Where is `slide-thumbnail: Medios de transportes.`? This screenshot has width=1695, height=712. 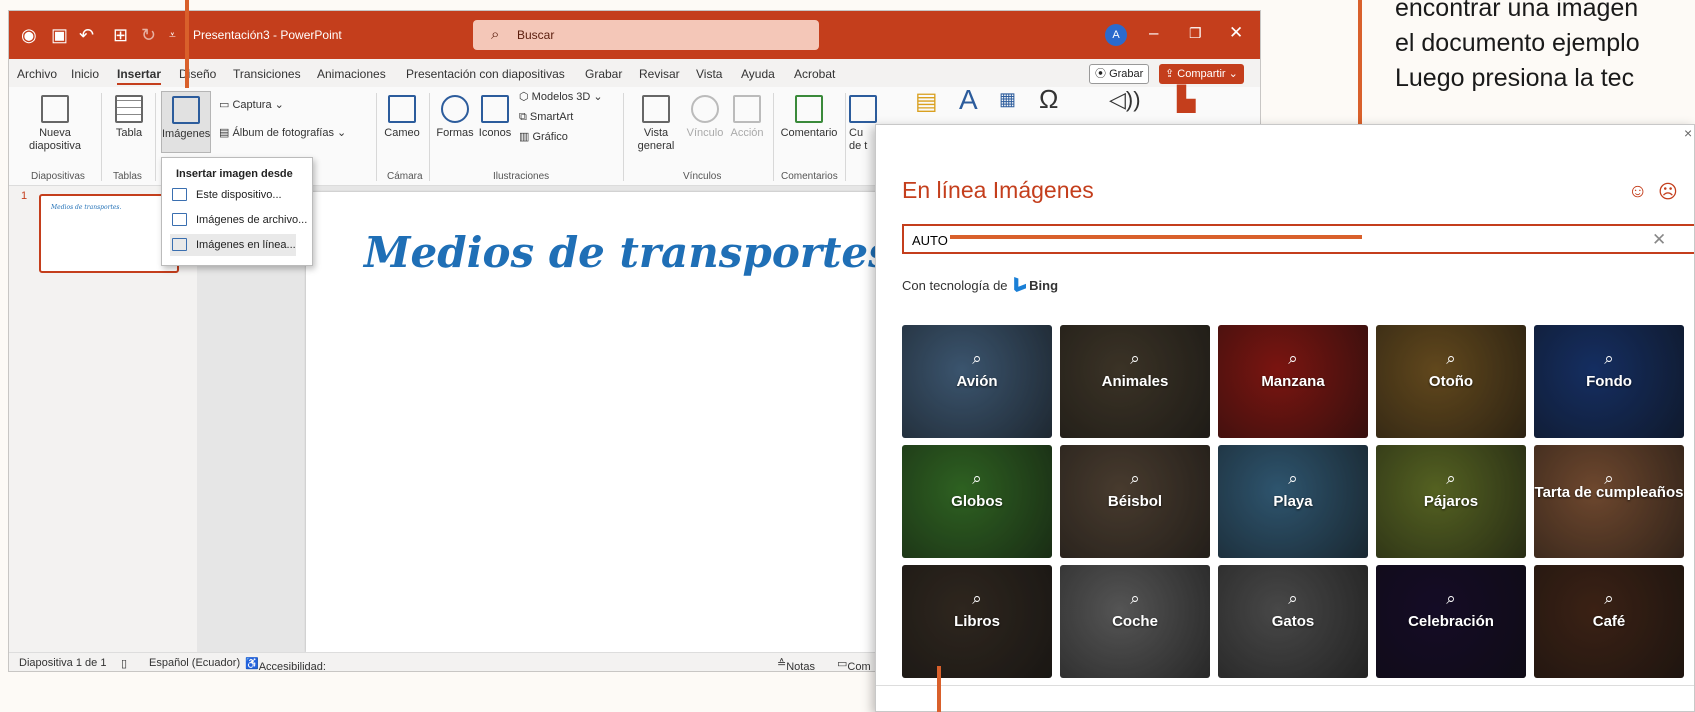
slide-thumbnail: Medios de transportes. is located at coordinates (109, 233).